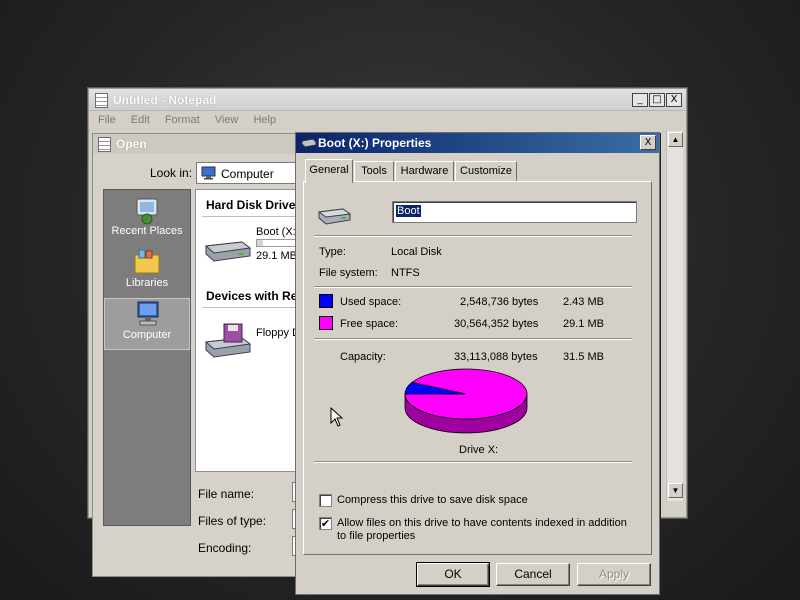 This screenshot has width=800, height=600. Describe the element at coordinates (657, 100) in the screenshot. I see `maximize-button: □` at that location.